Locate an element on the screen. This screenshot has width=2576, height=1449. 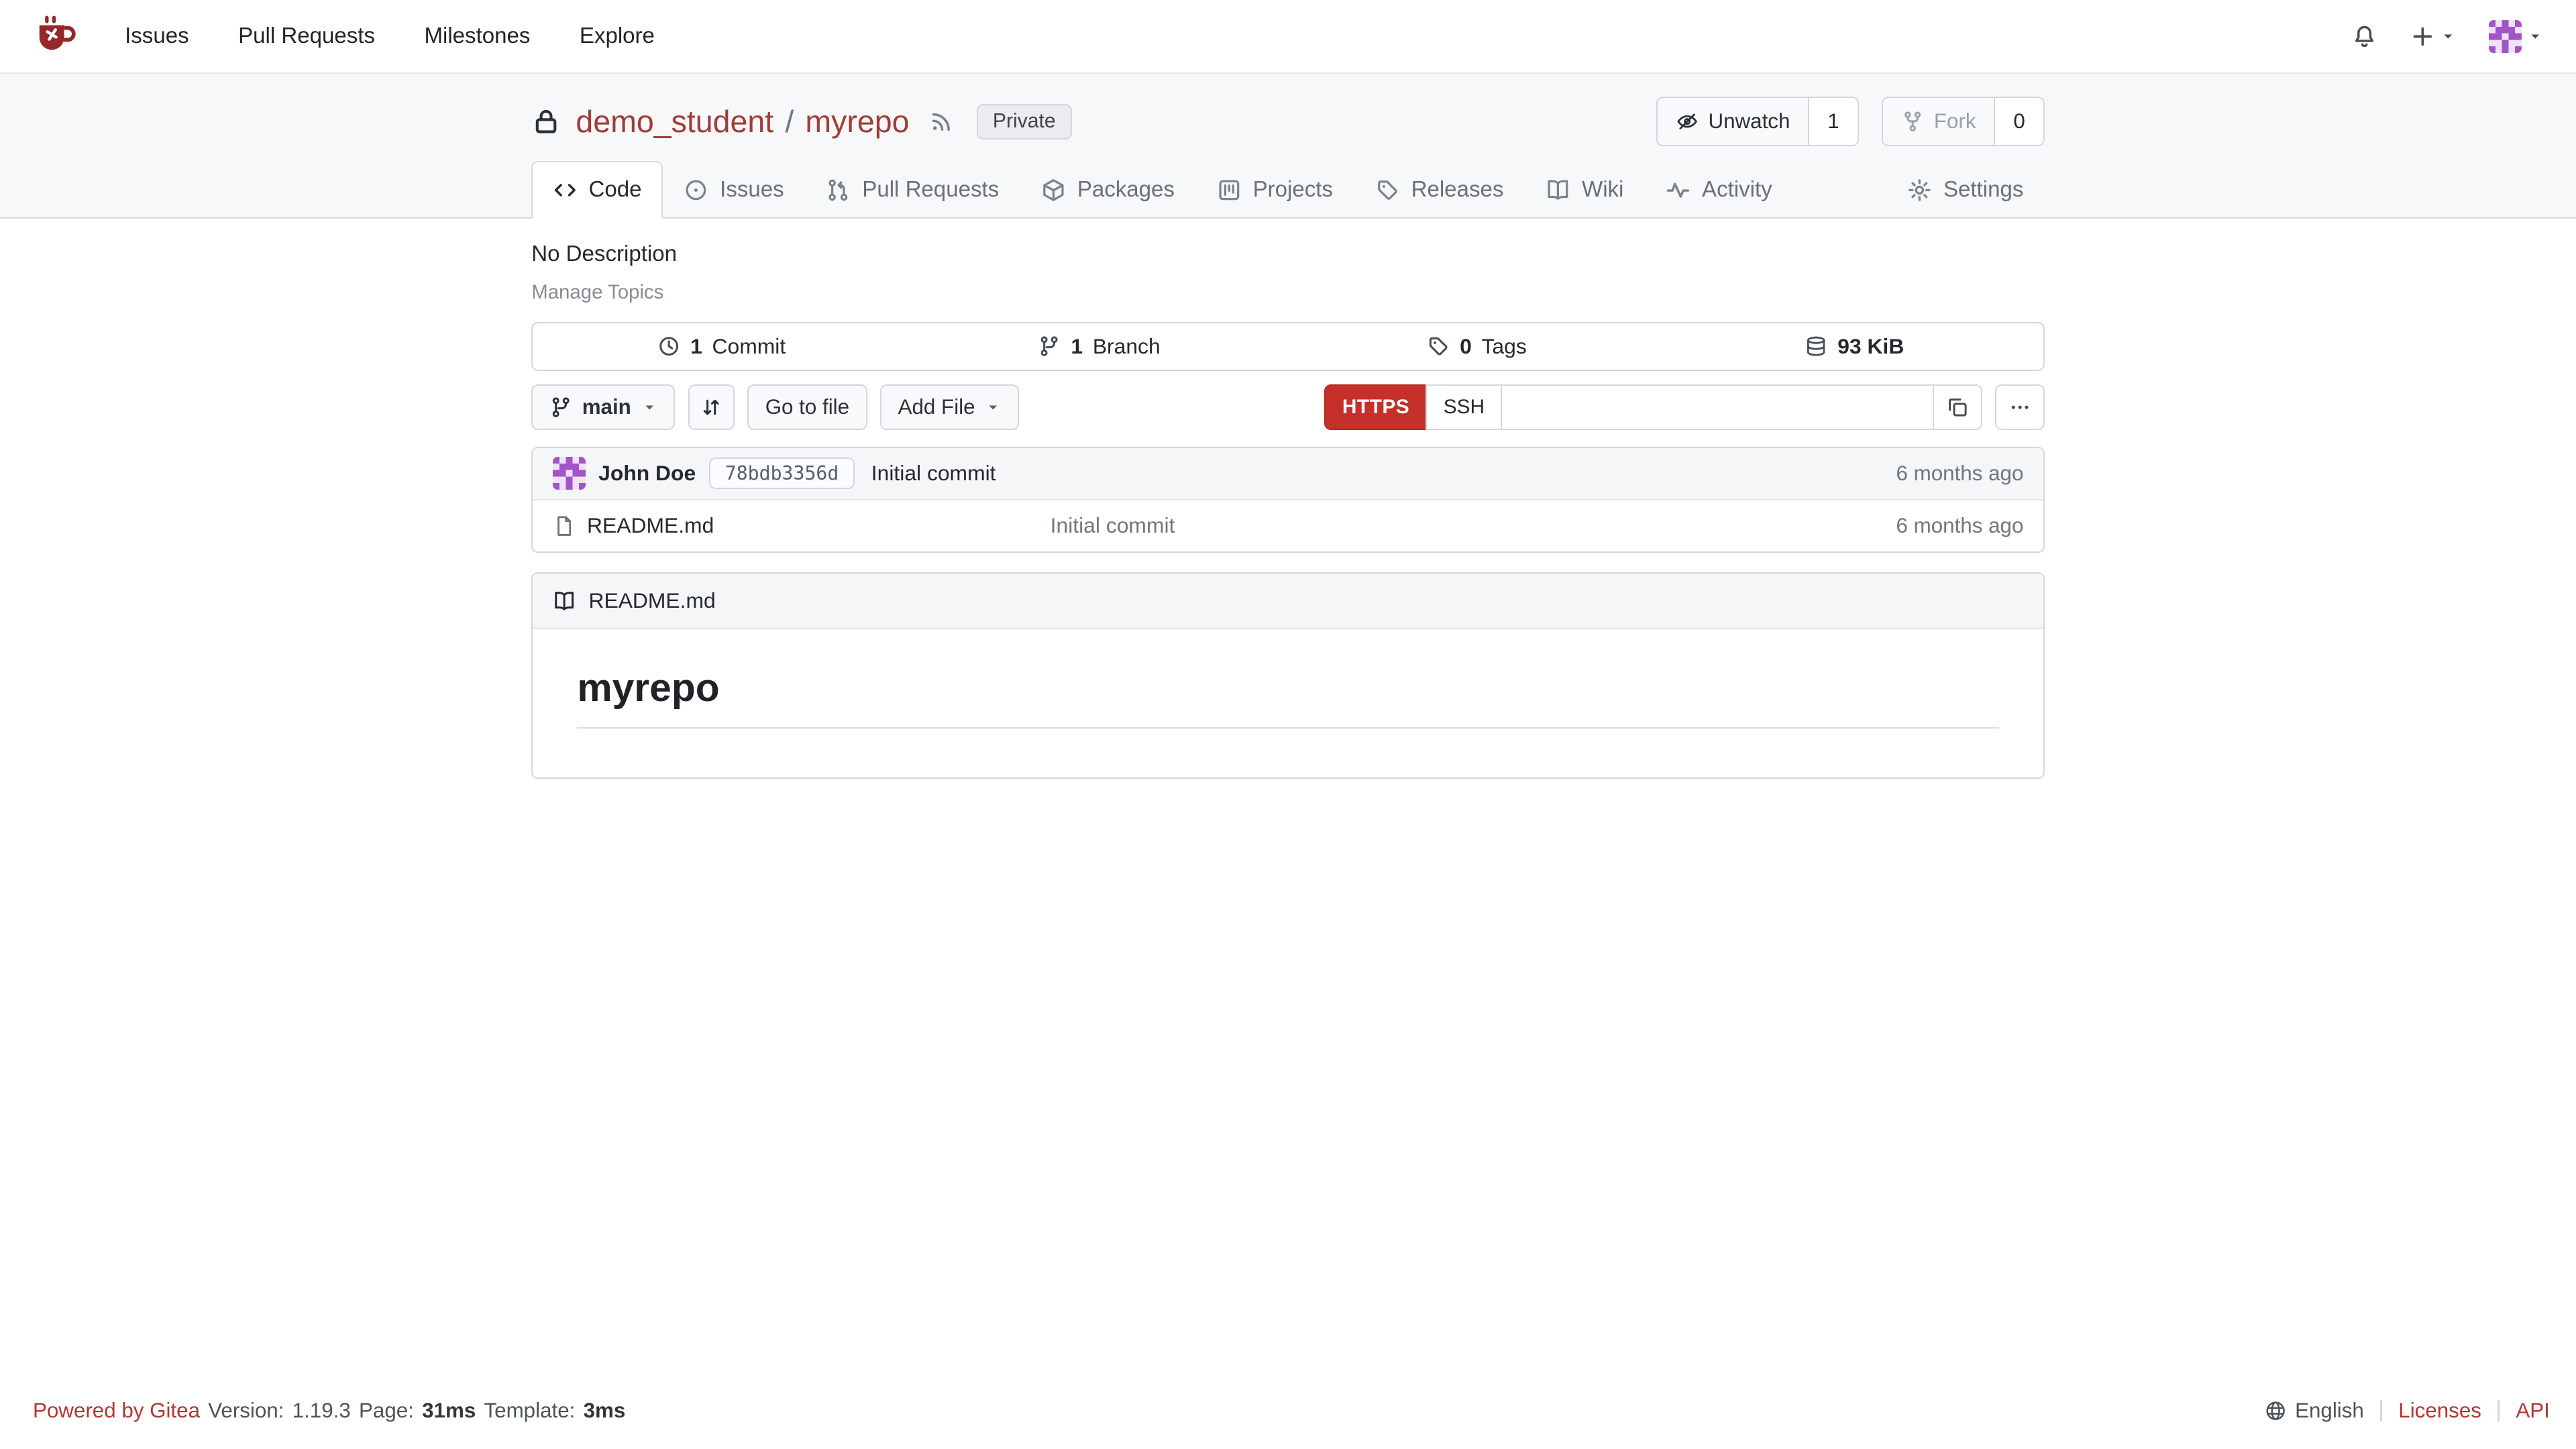
template-time-value: 3ms is located at coordinates (604, 1410).